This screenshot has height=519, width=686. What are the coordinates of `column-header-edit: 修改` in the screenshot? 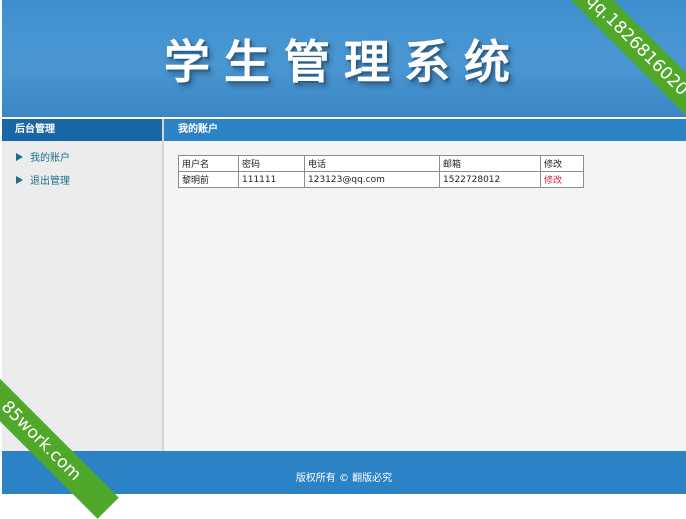 It's located at (562, 163).